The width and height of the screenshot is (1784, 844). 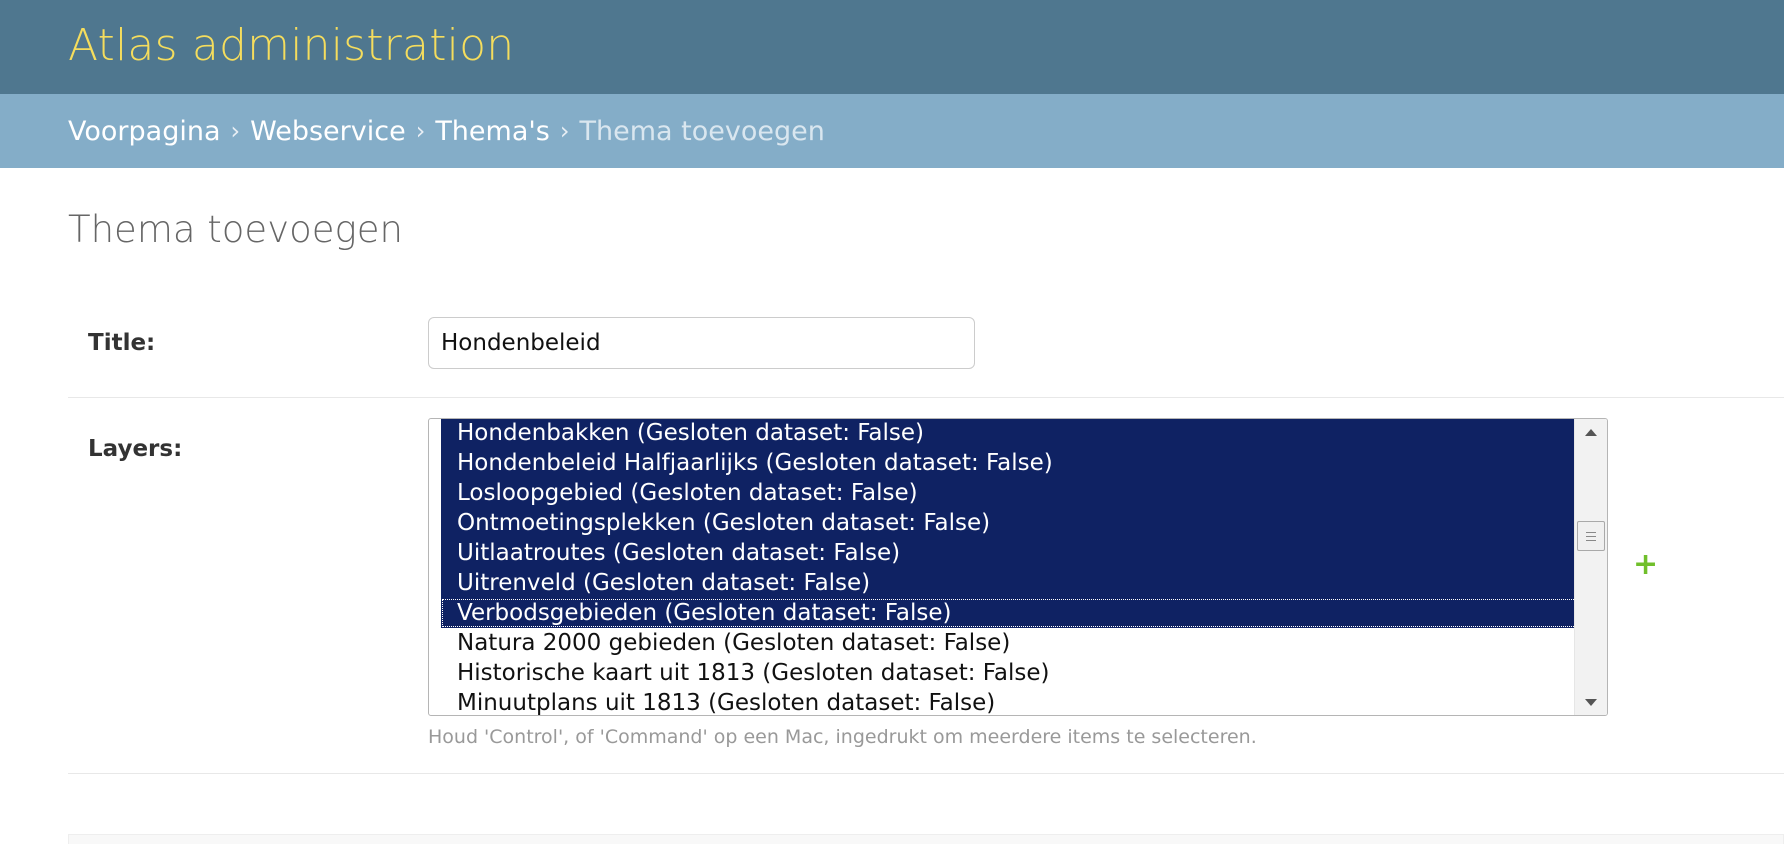 I want to click on title-label: Title:, so click(x=122, y=343).